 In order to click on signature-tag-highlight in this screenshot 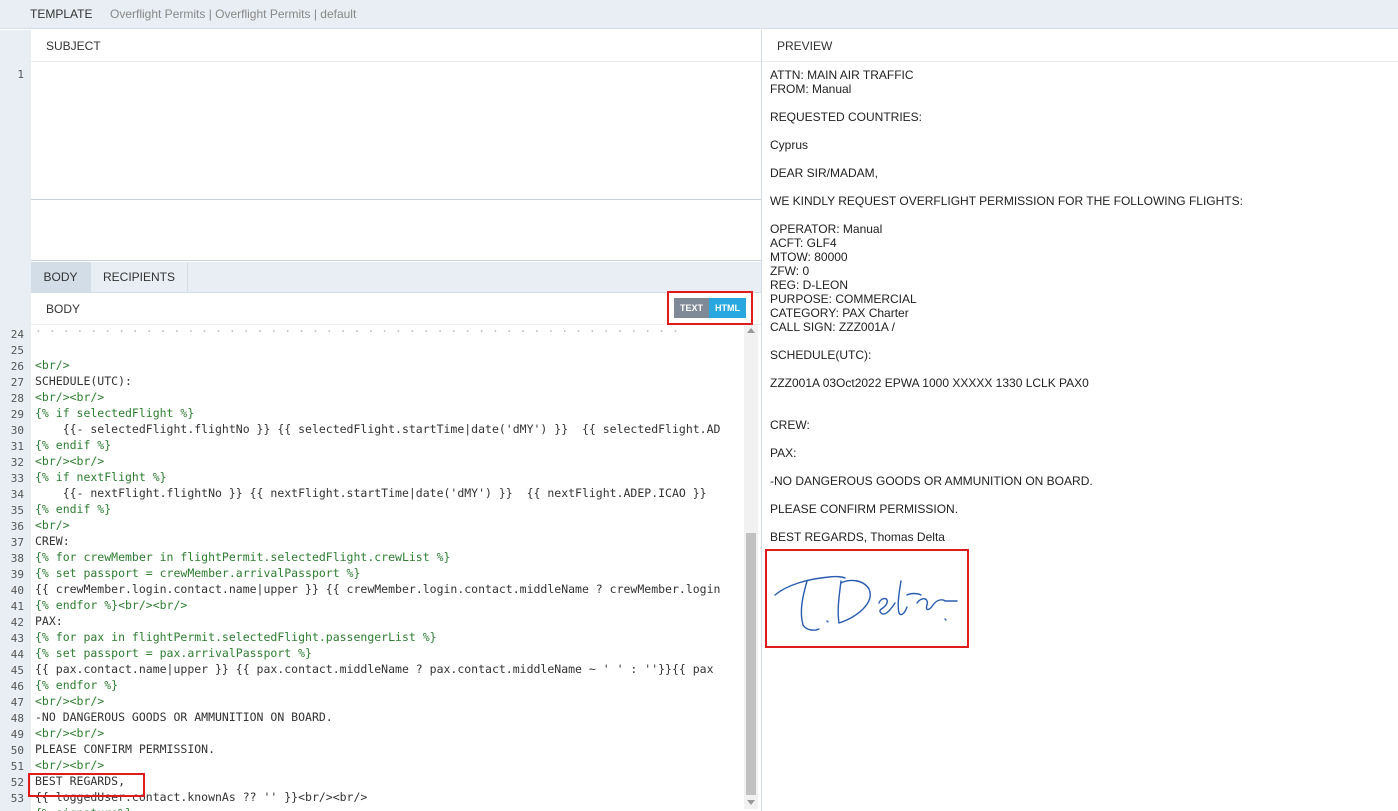, I will do `click(86, 785)`.